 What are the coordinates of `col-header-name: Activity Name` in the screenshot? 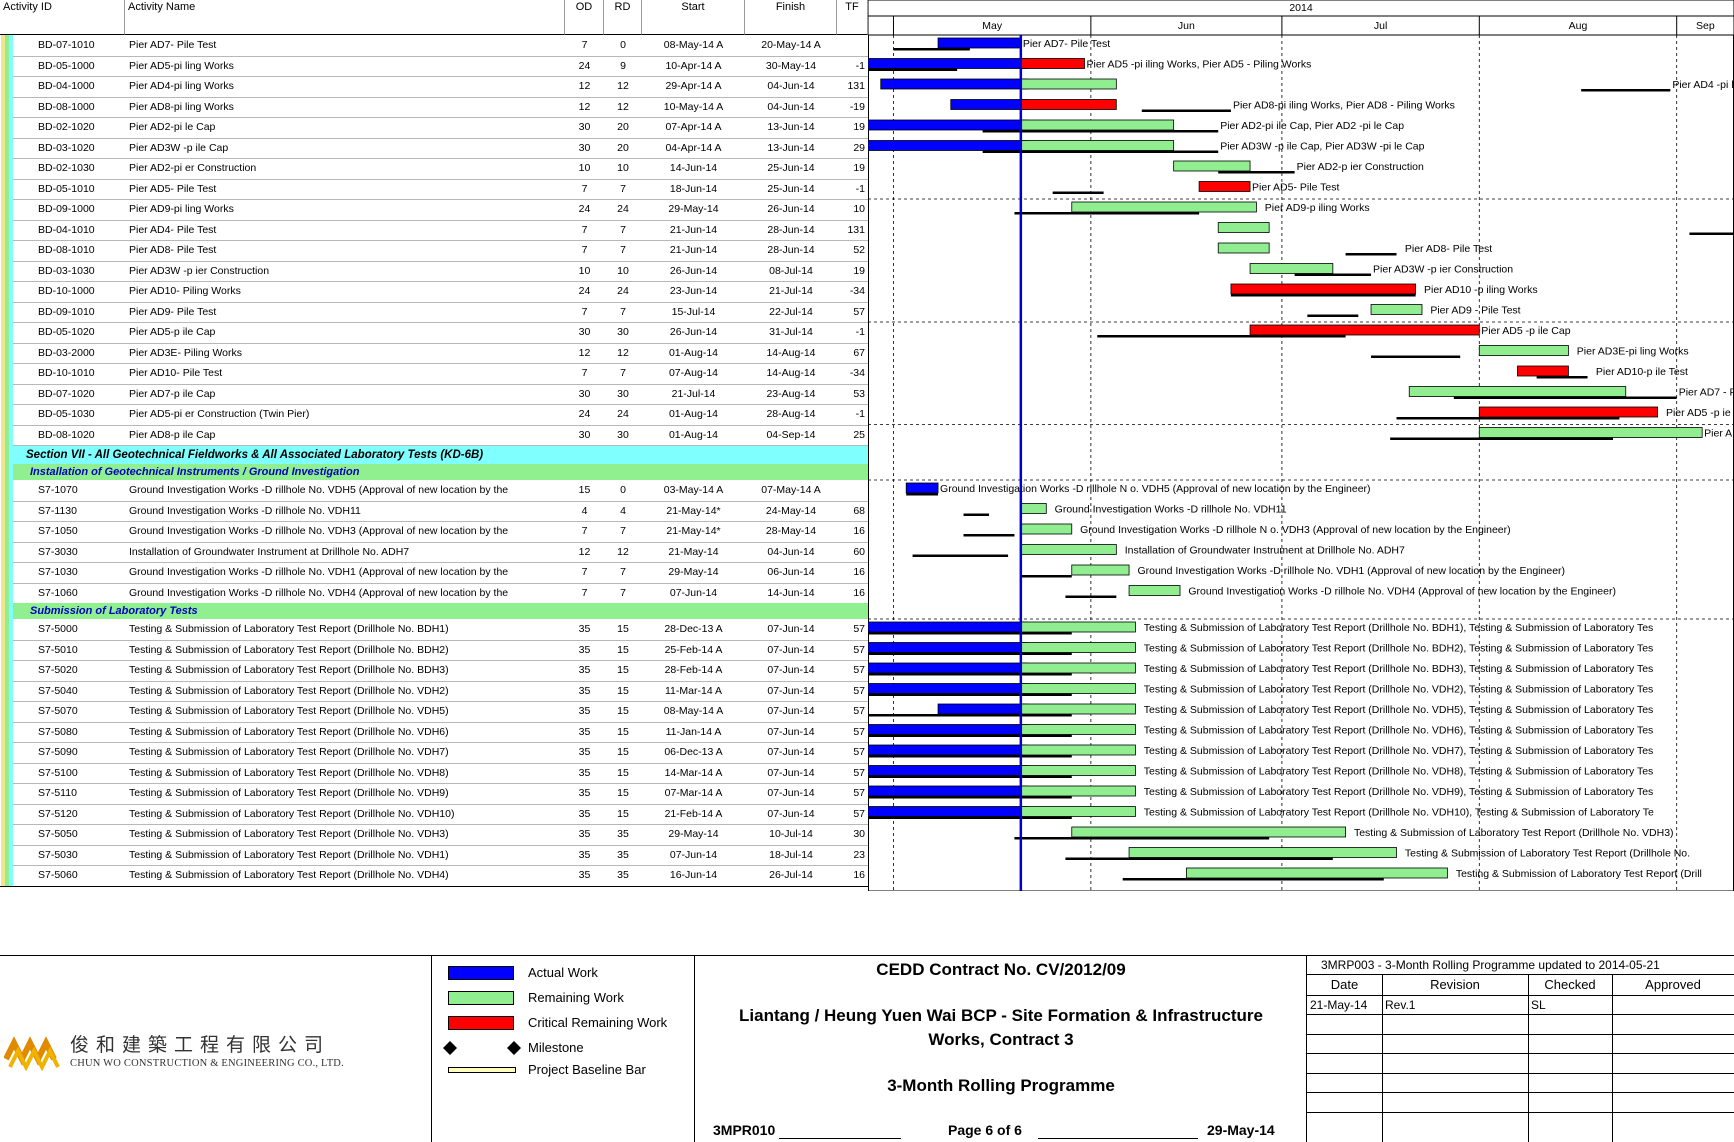 It's located at (345, 17).